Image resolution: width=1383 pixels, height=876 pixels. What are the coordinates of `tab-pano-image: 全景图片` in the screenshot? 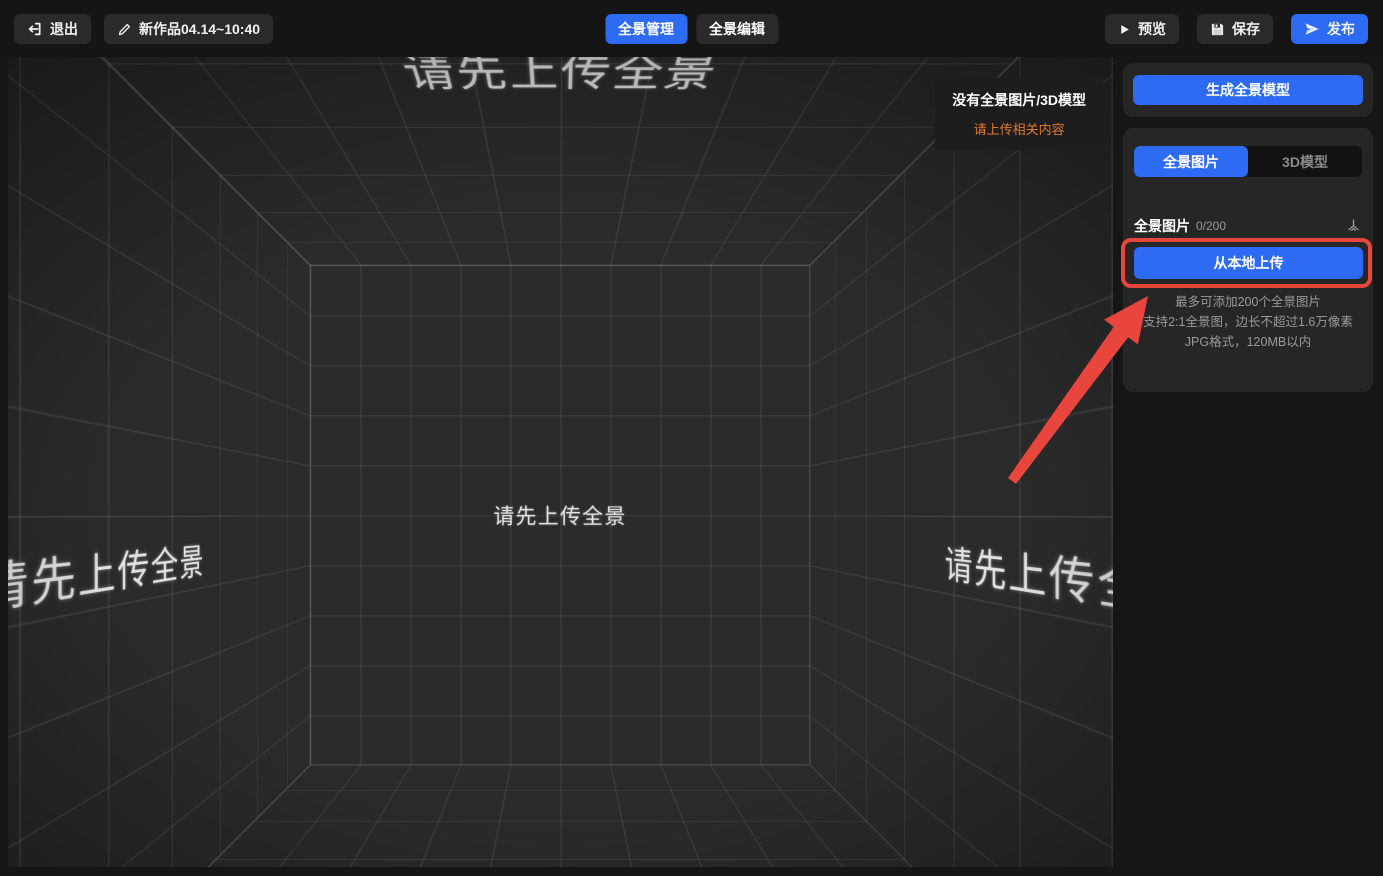 It's located at (1191, 161).